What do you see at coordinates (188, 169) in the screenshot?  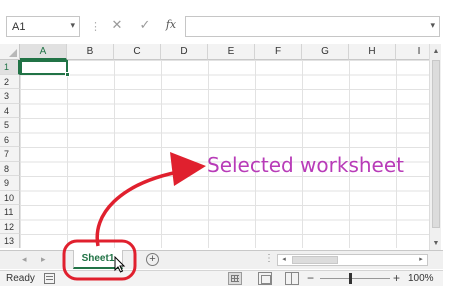 I see `annotation-arrow-head` at bounding box center [188, 169].